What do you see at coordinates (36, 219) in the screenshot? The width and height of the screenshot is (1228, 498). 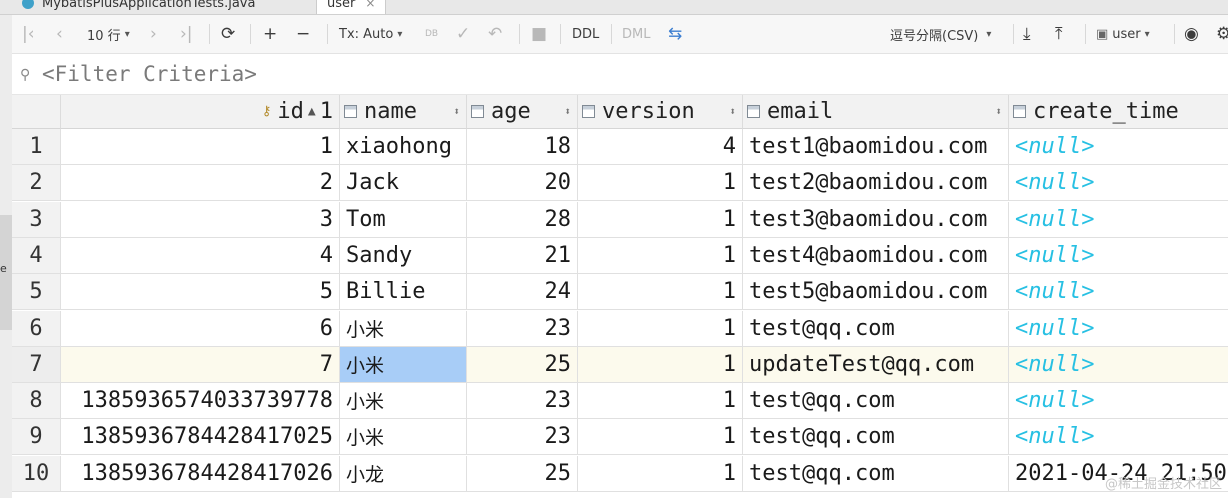 I see `row-number: 3` at bounding box center [36, 219].